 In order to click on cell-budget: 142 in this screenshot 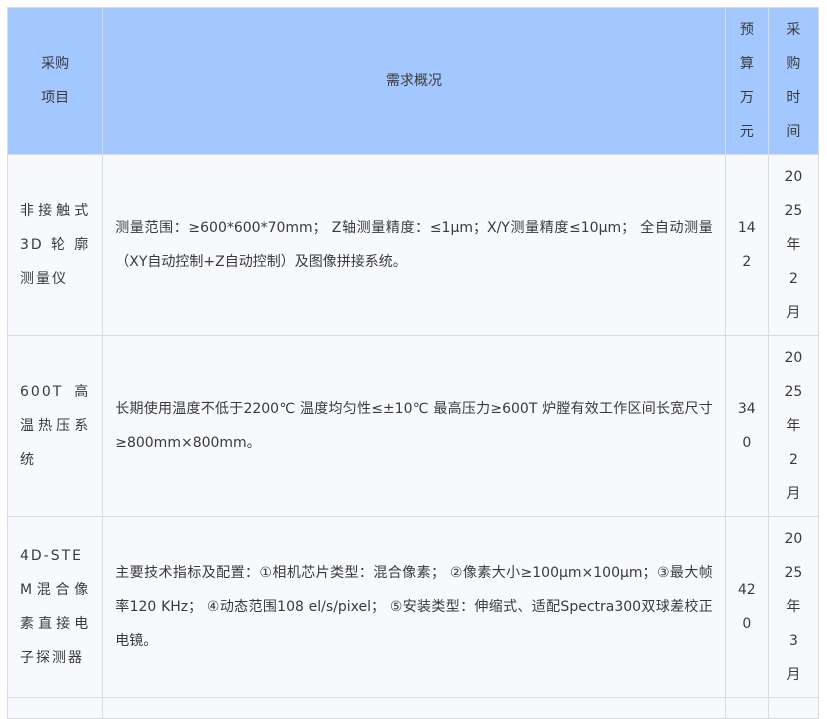, I will do `click(746, 245)`.